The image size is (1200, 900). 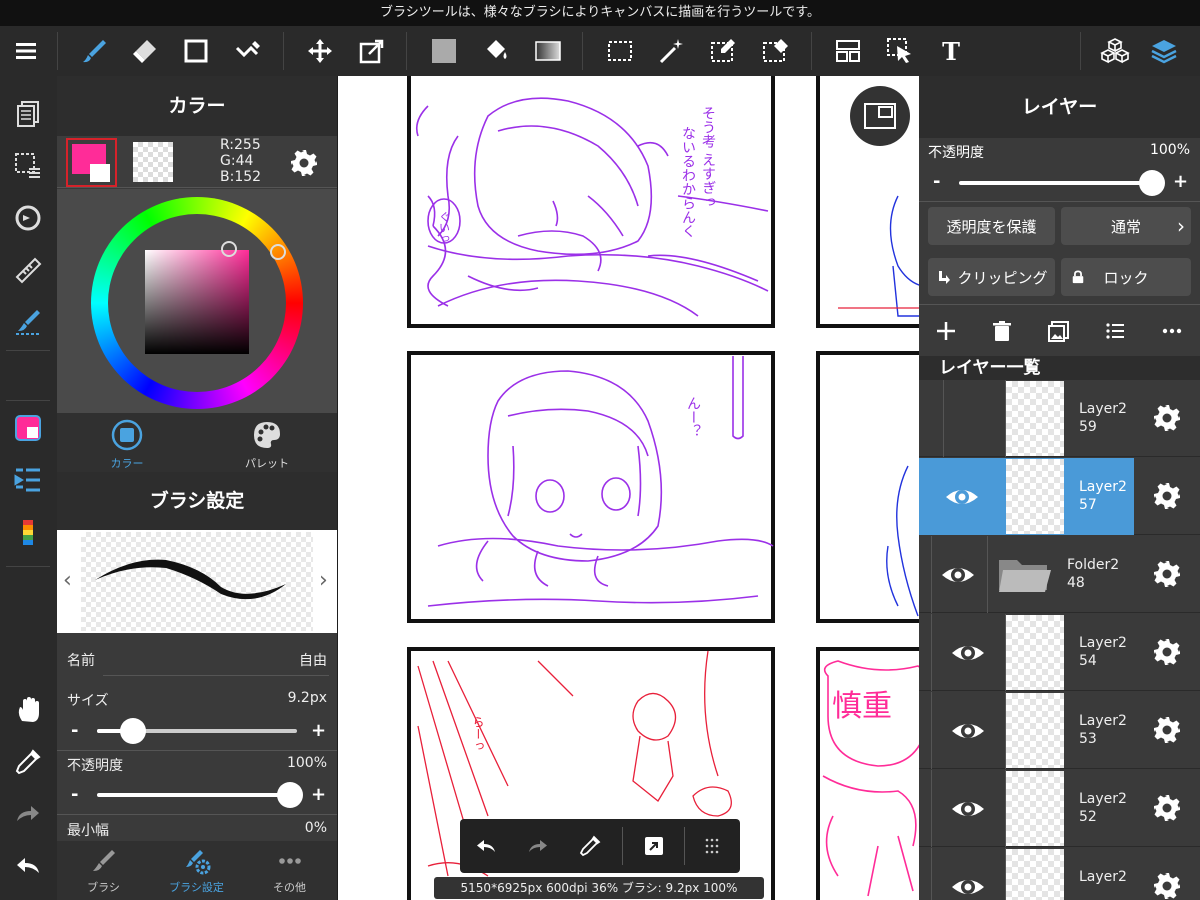 I want to click on tab-brush: ブラシ, so click(x=103, y=870).